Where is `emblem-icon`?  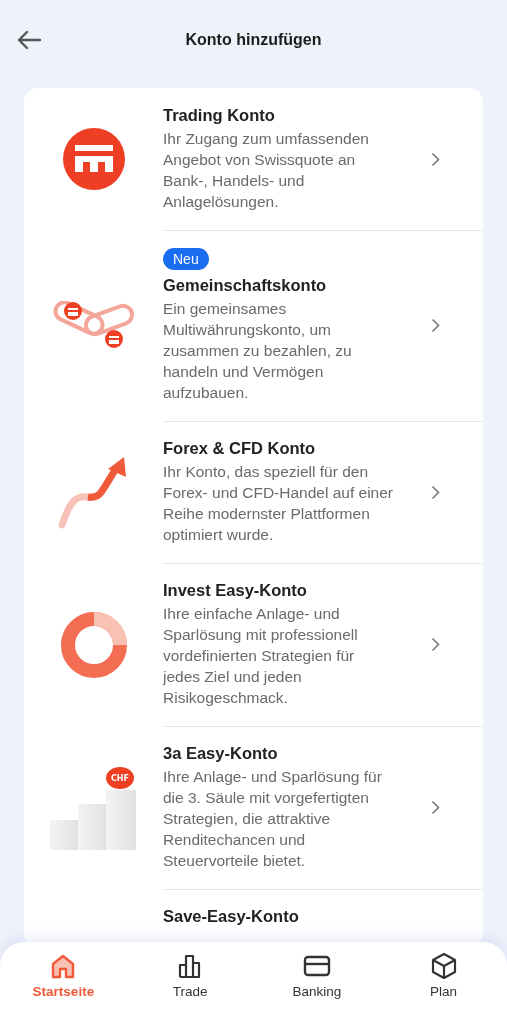
emblem-icon is located at coordinates (93, 159).